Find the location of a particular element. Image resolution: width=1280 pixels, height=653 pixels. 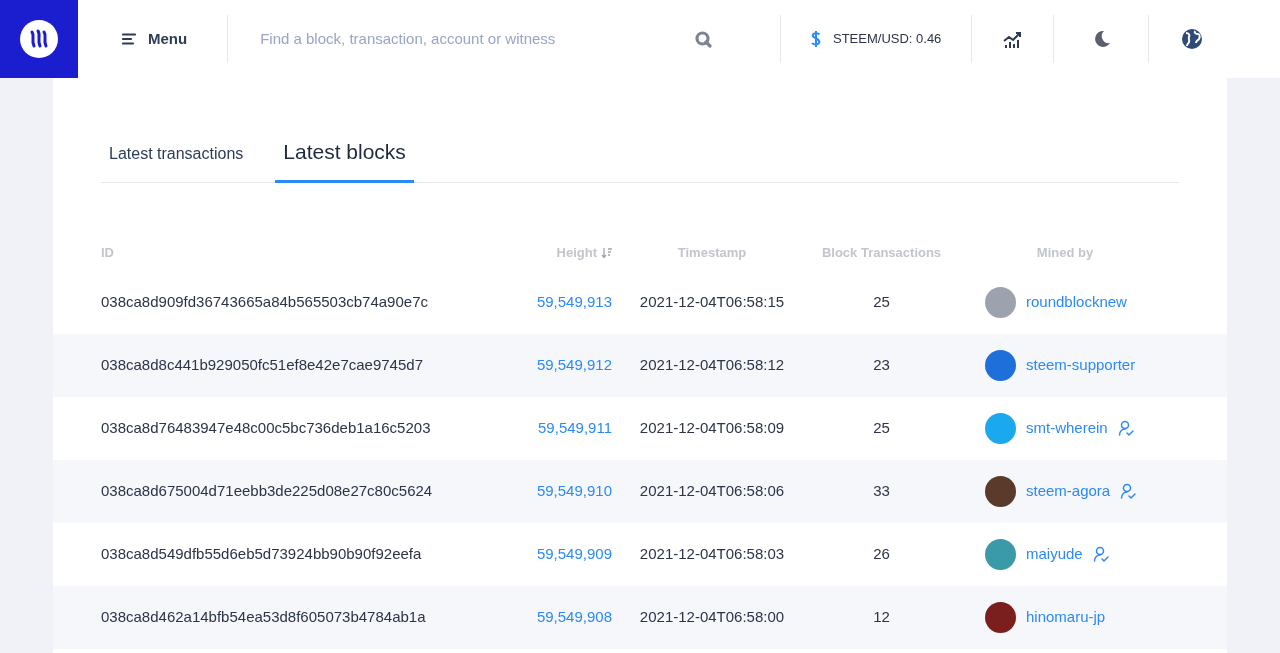

block-height-link: 59,549,910 is located at coordinates (574, 490).